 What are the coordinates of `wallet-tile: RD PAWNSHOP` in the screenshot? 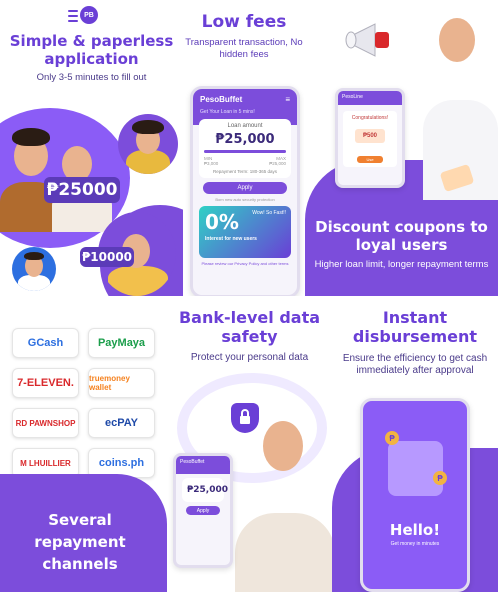 It's located at (45, 423).